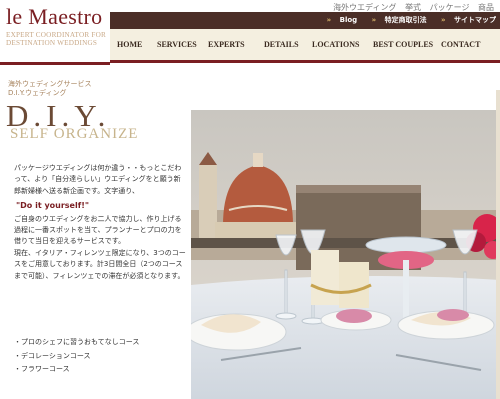 The height and width of the screenshot is (399, 500). What do you see at coordinates (52, 355) in the screenshot?
I see `course-item-decoration: ・デコレーションコース` at bounding box center [52, 355].